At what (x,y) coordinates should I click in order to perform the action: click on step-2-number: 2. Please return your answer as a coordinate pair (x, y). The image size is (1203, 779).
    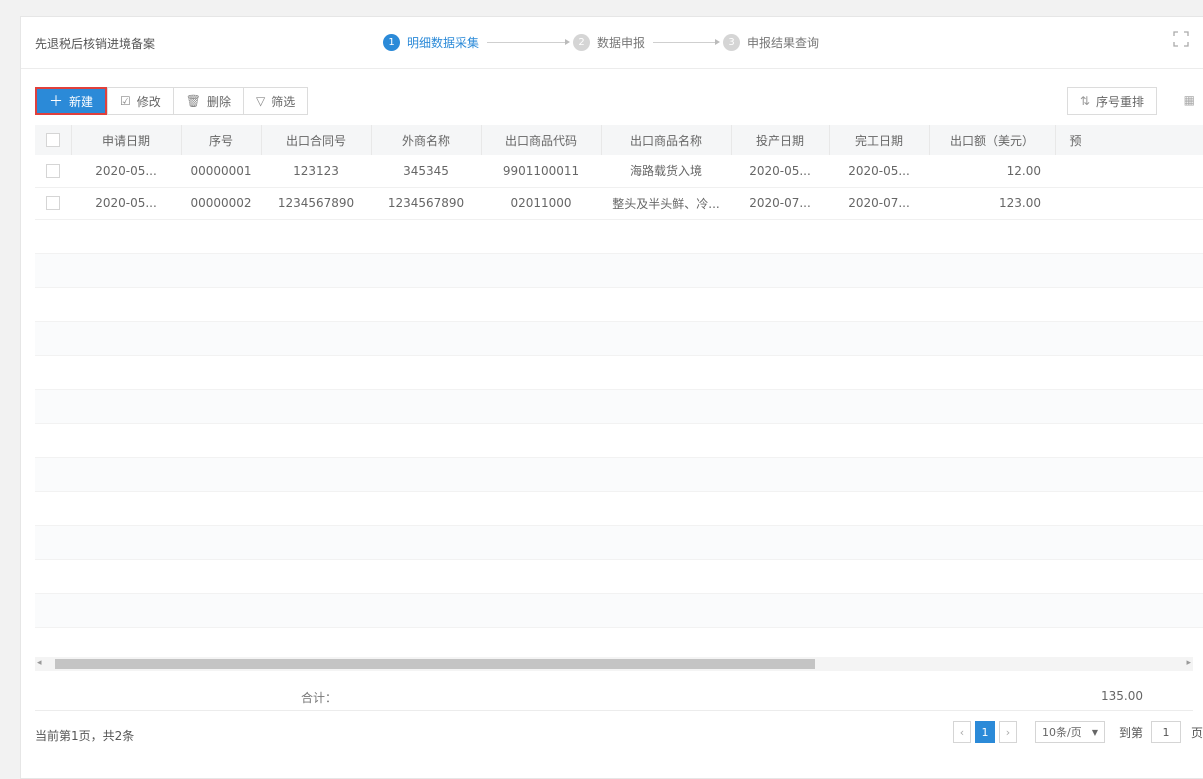
    Looking at the image, I should click on (582, 42).